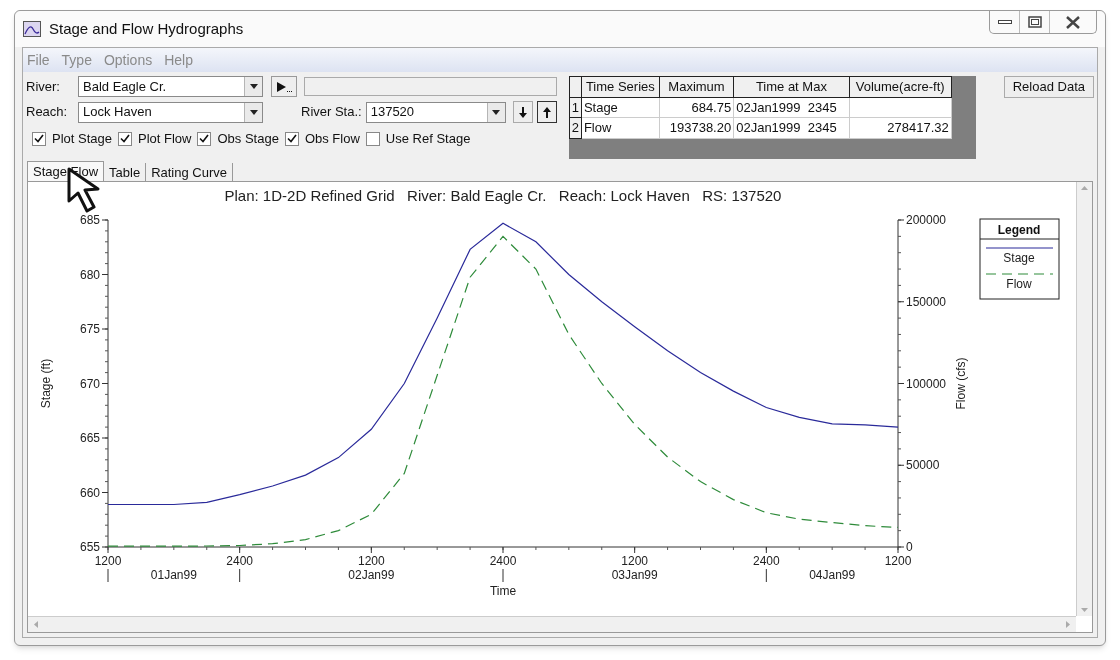 The width and height of the screenshot is (1120, 660). I want to click on play-button, so click(284, 86).